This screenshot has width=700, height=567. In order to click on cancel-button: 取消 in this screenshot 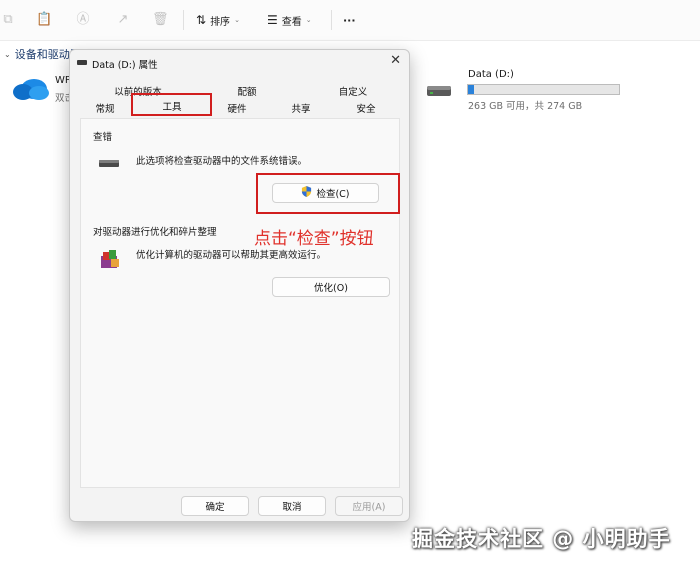, I will do `click(292, 506)`.